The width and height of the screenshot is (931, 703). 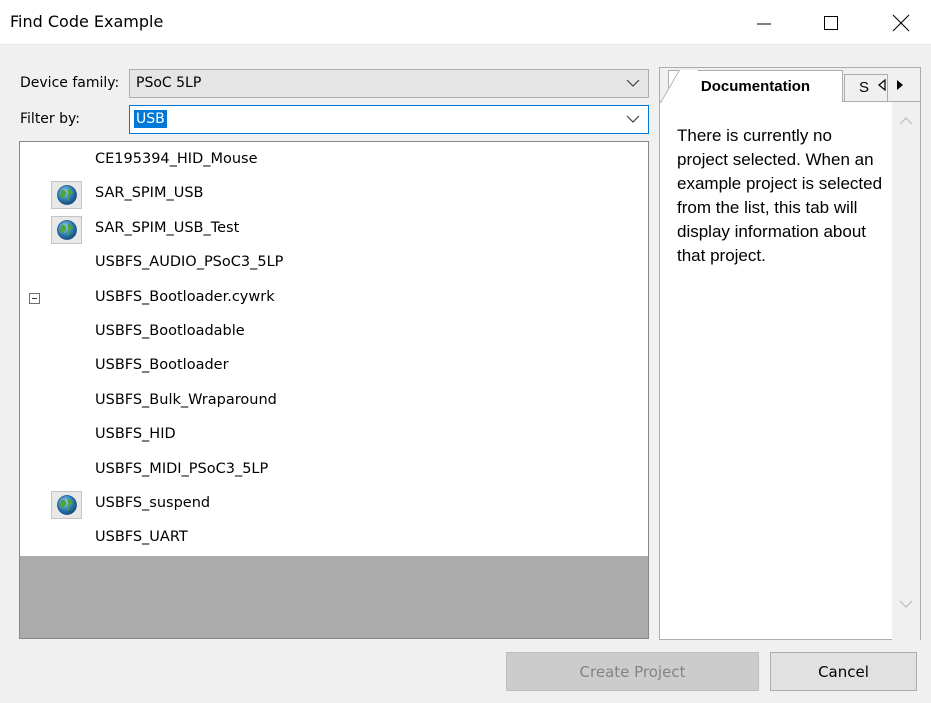 I want to click on create-project-label: Create Project, so click(x=632, y=671).